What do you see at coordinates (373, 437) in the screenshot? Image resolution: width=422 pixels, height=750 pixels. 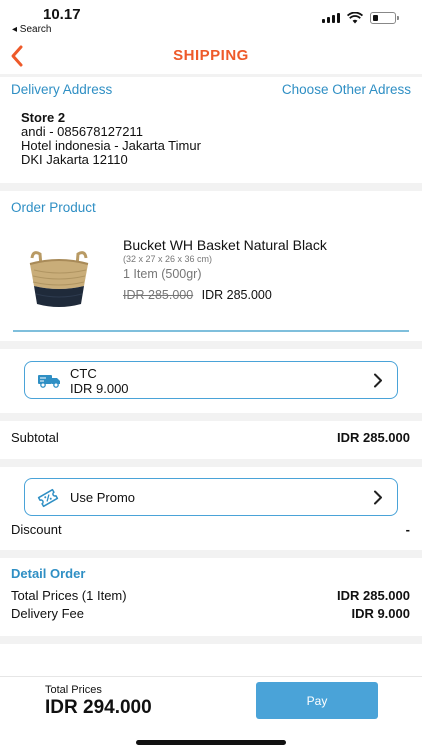 I see `subtotal-value: IDR 285.000` at bounding box center [373, 437].